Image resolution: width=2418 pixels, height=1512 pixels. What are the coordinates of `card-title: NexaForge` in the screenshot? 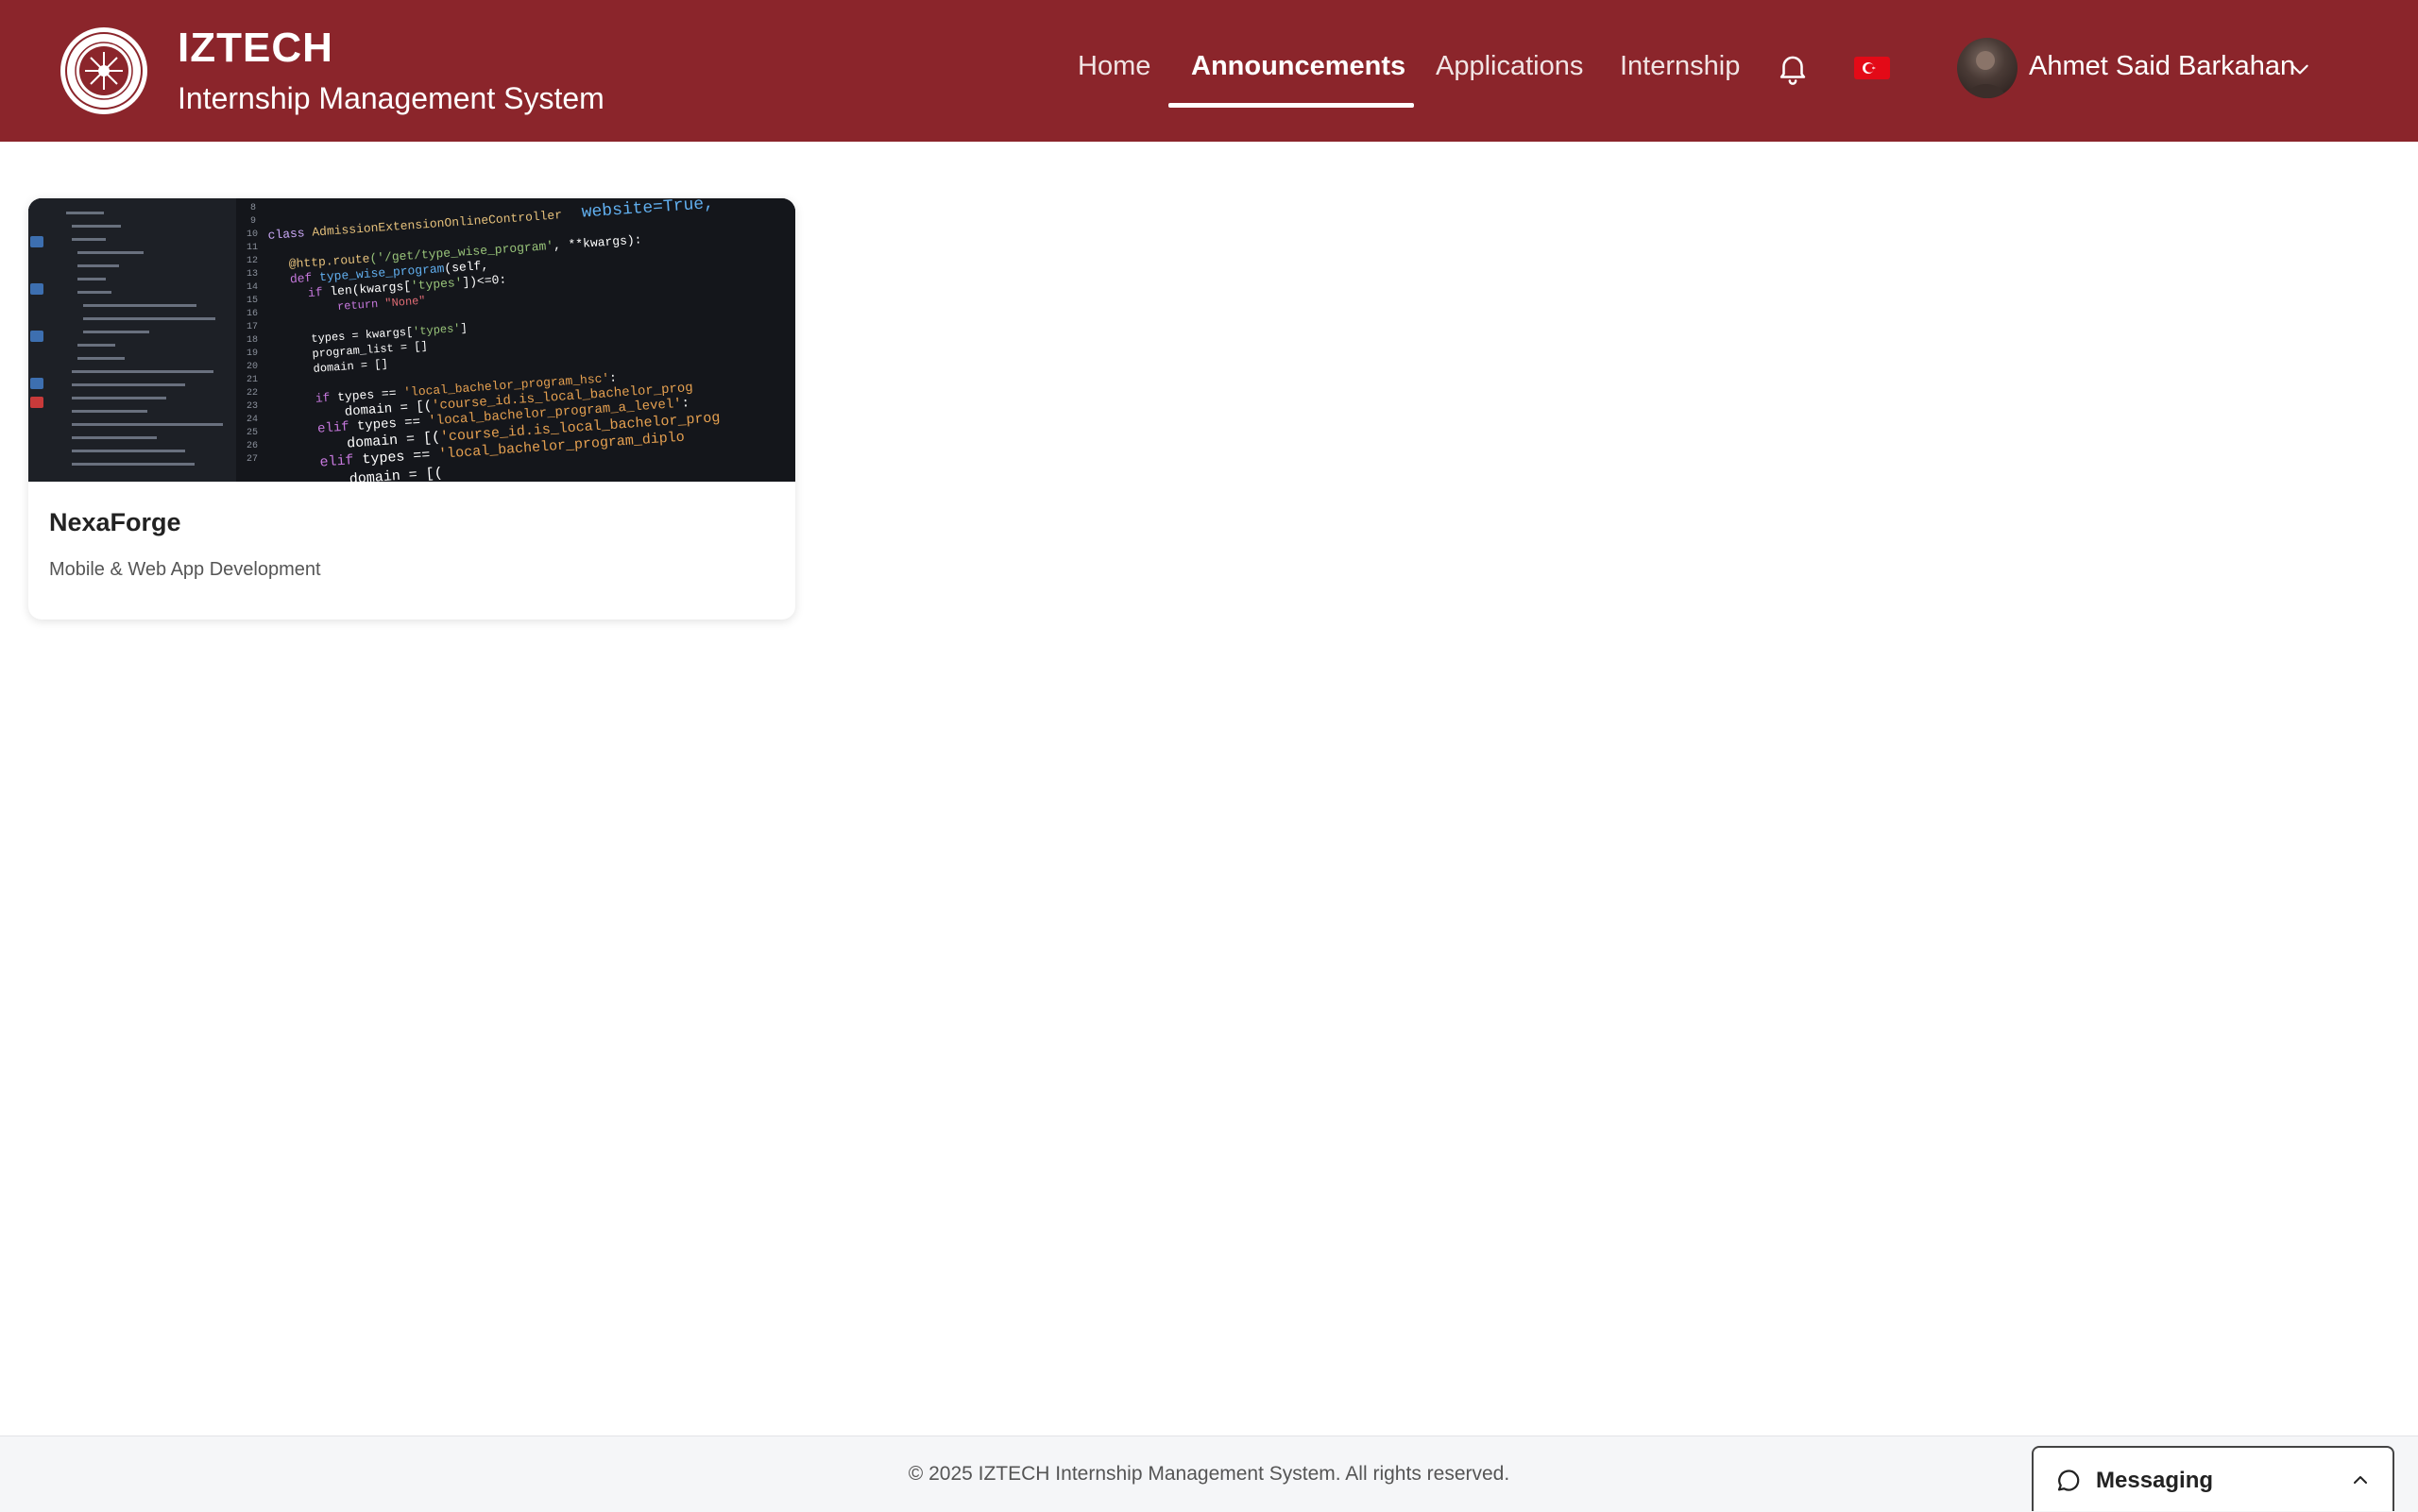 It's located at (115, 522).